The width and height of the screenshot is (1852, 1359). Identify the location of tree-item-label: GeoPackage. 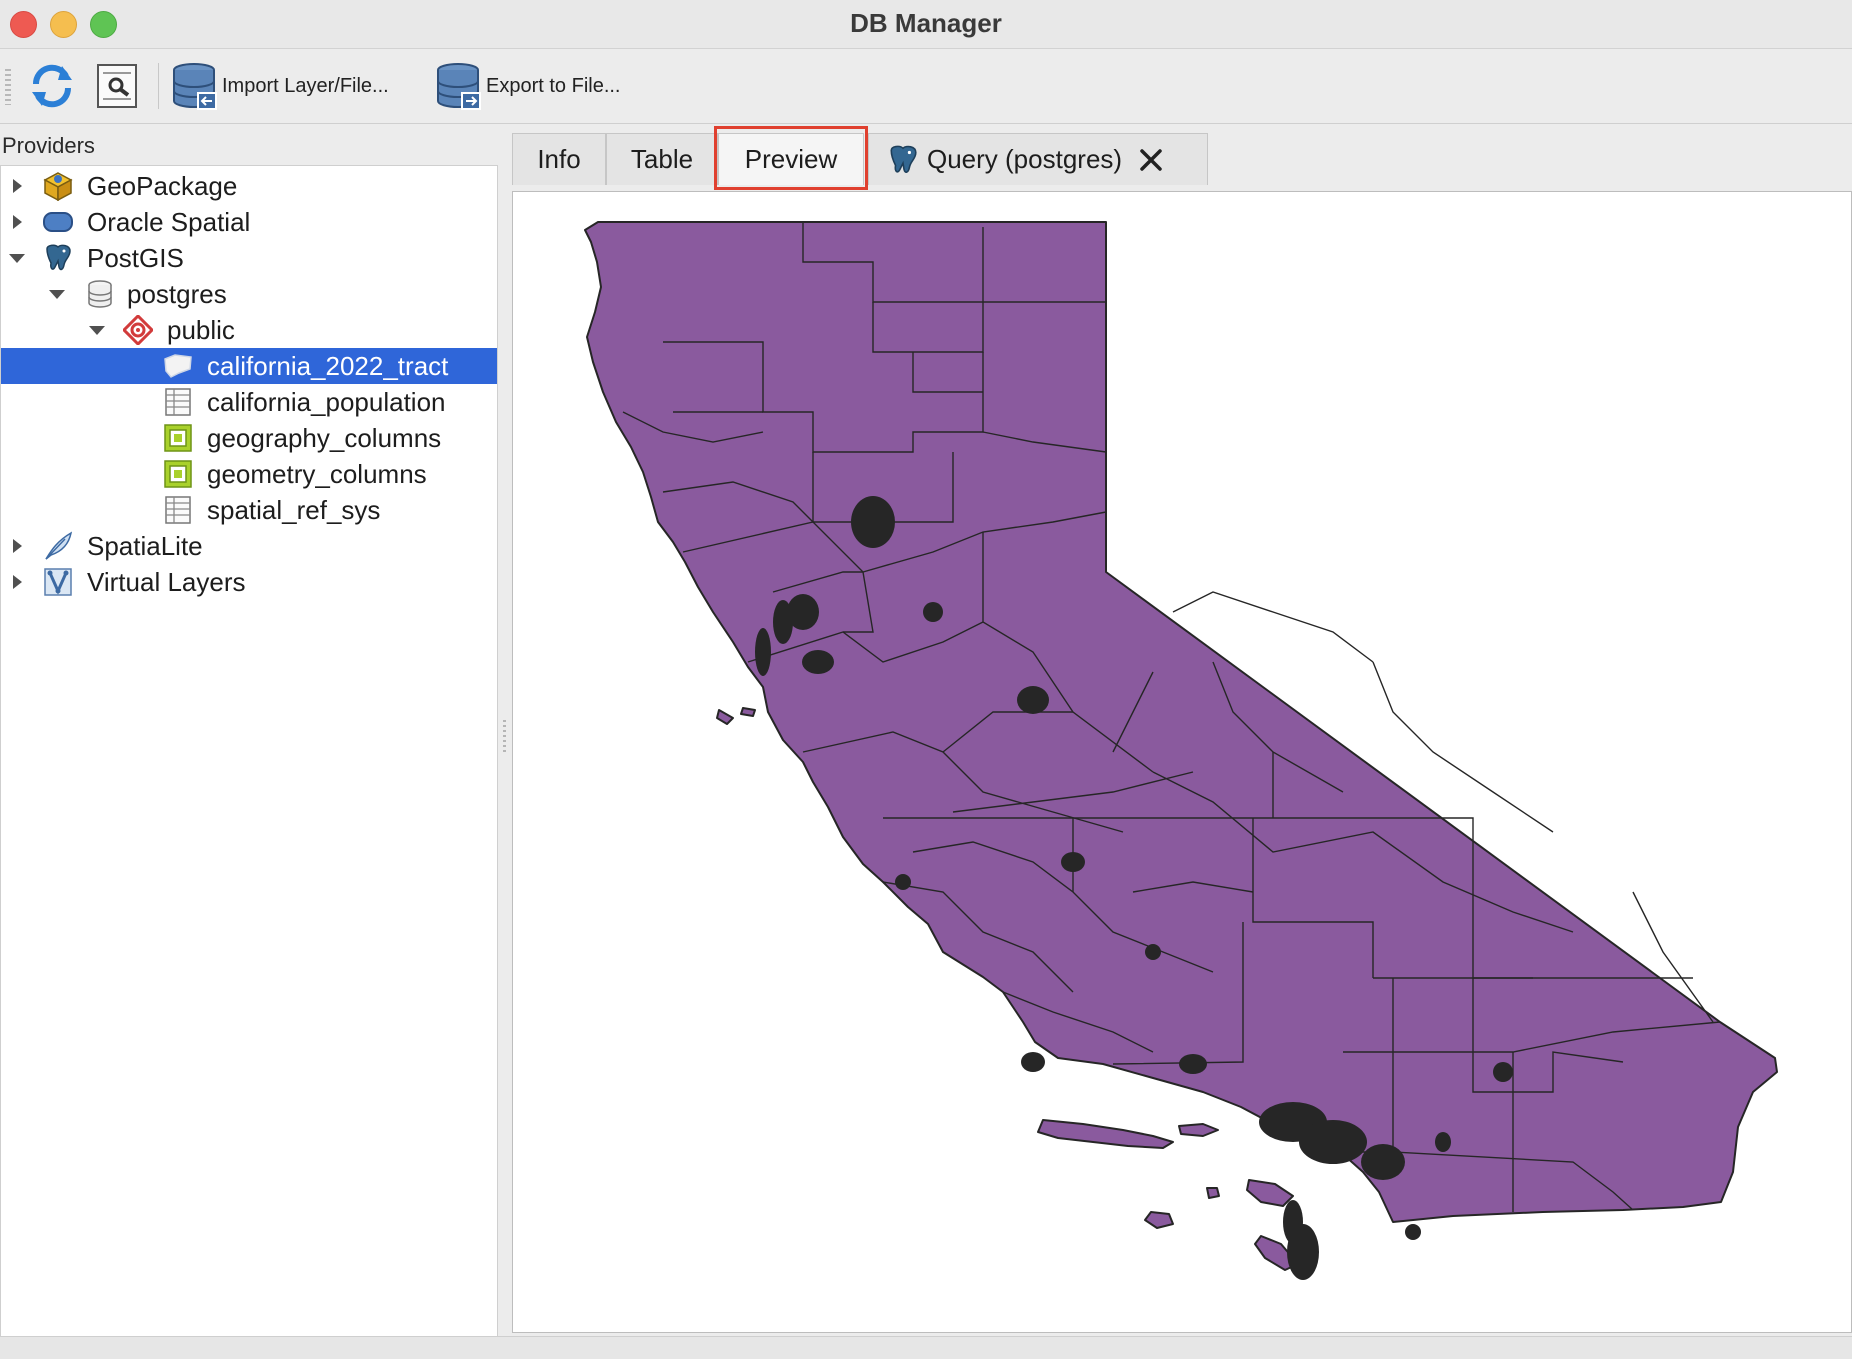
(162, 186).